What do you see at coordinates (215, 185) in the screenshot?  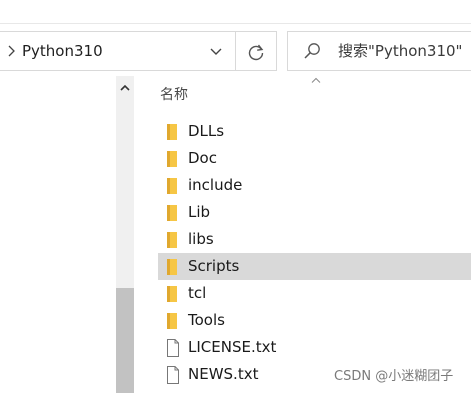 I see `item-name: include` at bounding box center [215, 185].